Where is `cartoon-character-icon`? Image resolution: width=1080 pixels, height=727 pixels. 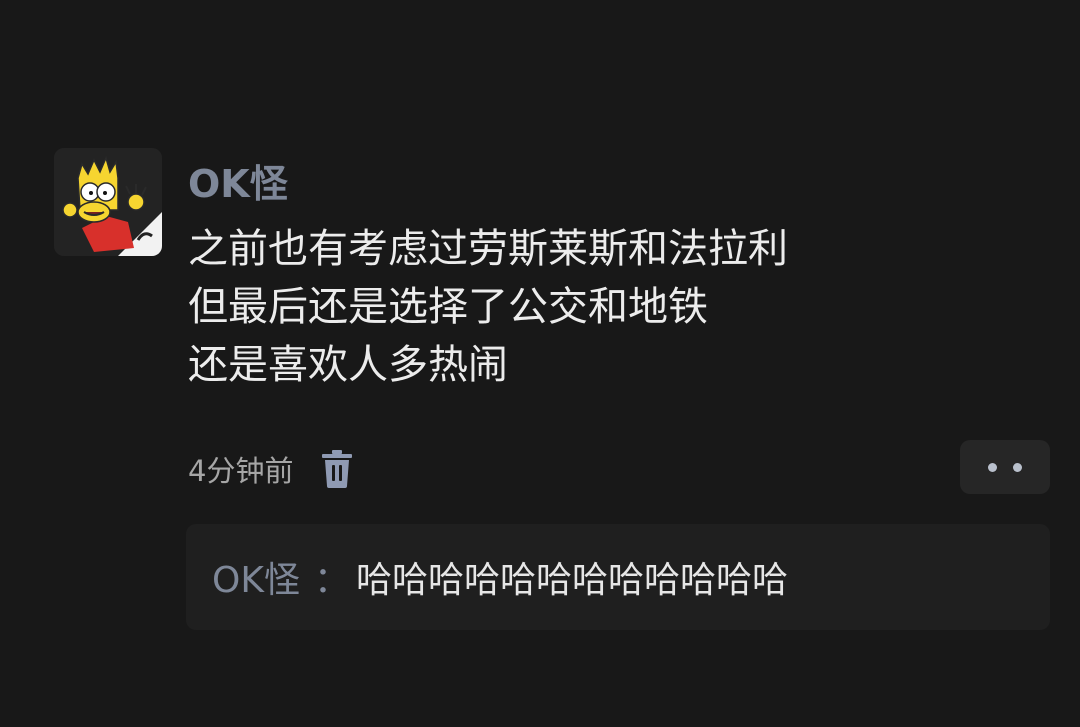 cartoon-character-icon is located at coordinates (108, 202).